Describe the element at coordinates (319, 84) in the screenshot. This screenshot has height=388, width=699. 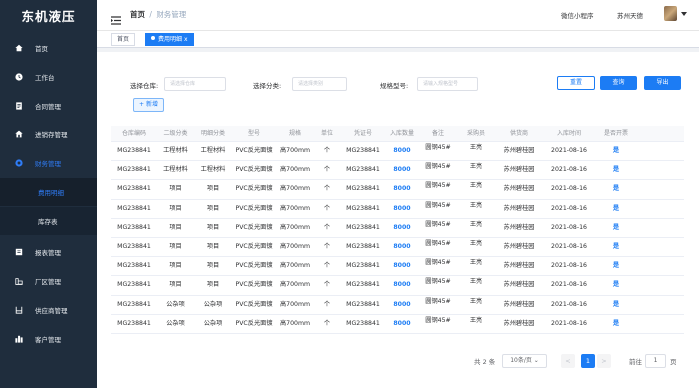
I see `category-select: 请选择类别` at that location.